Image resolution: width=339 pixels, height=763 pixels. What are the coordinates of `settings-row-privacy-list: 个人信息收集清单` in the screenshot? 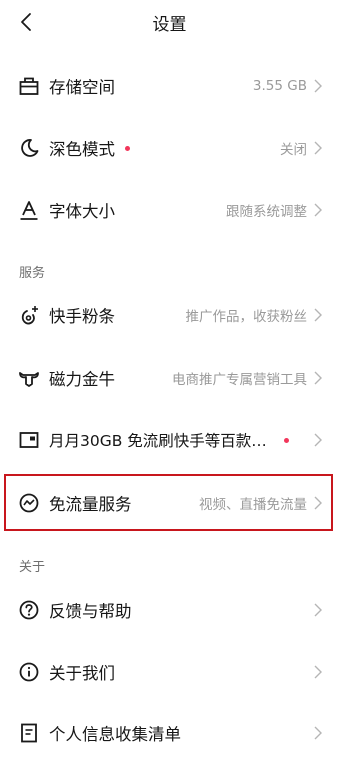 It's located at (169, 732).